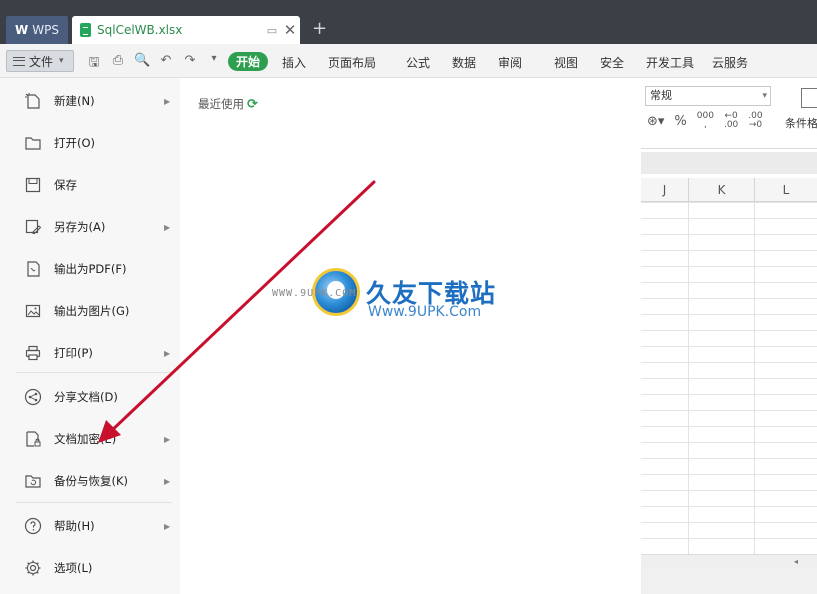  Describe the element at coordinates (228, 104) in the screenshot. I see `recent-files-header: 最近使用 ⟳` at that location.